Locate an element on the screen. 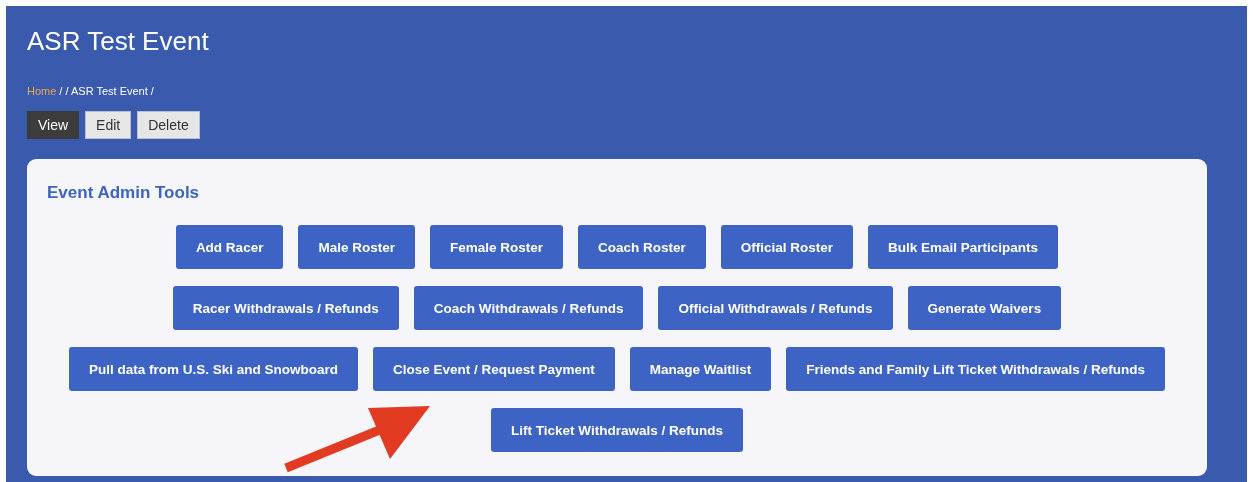 The image size is (1253, 482). breadcrumb-text: / / ASR Test Event / is located at coordinates (106, 91).